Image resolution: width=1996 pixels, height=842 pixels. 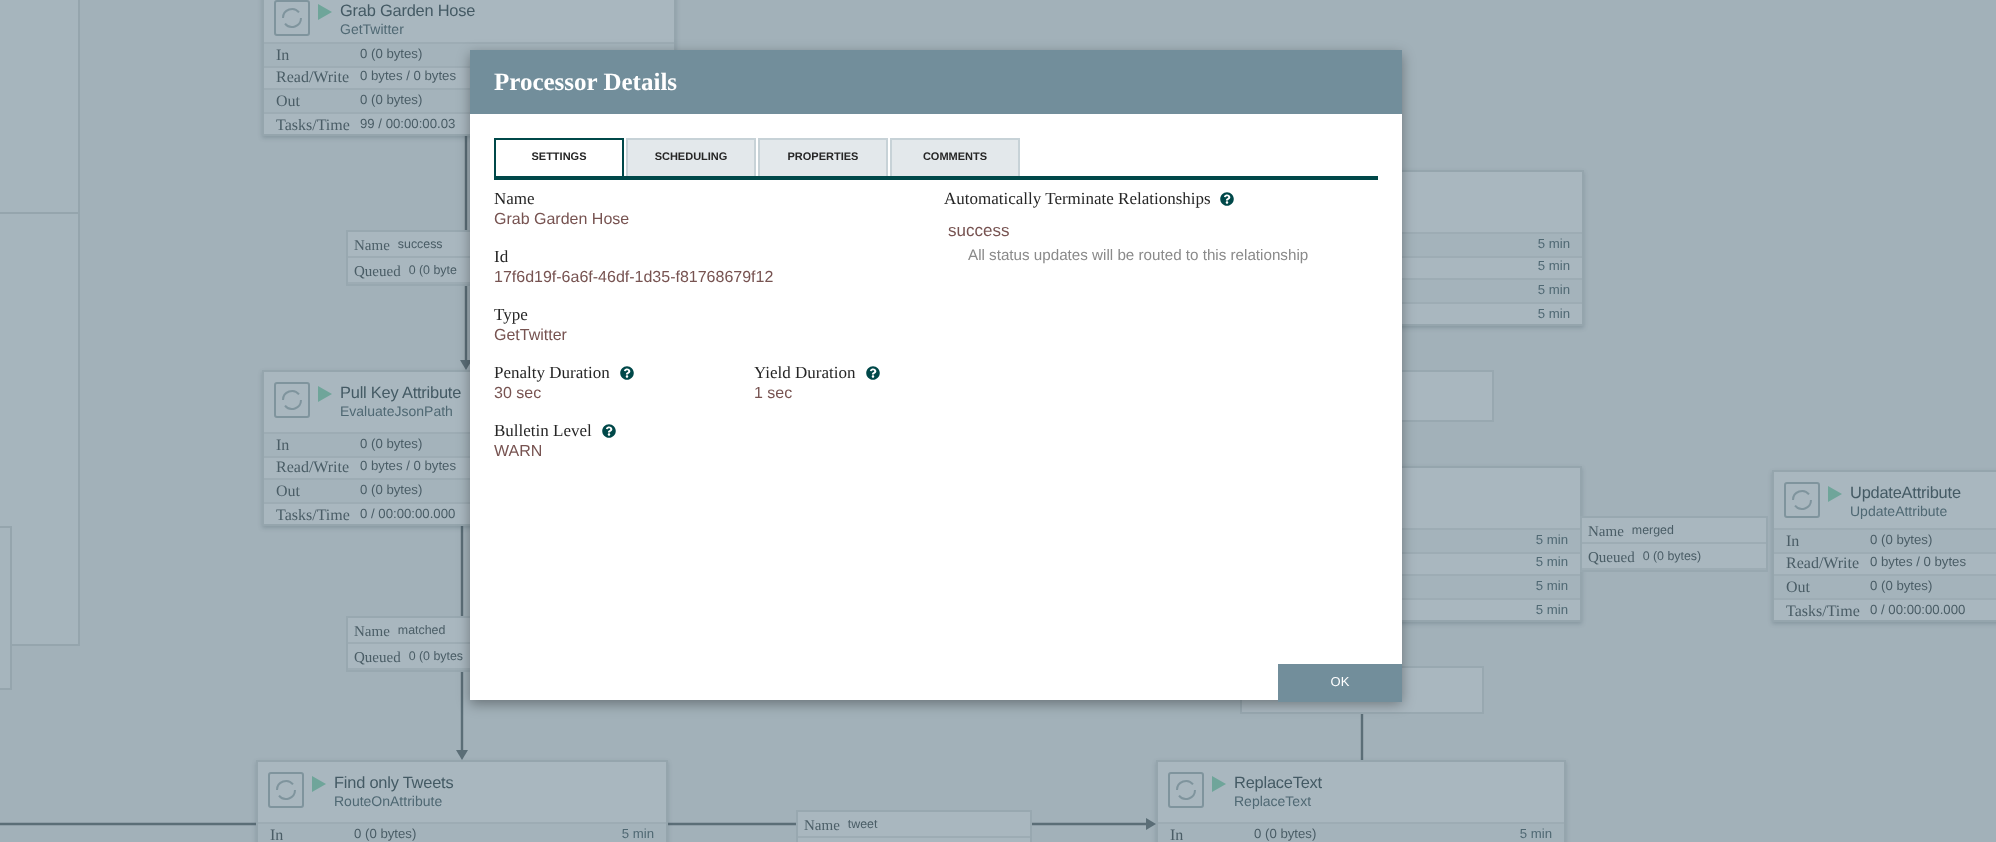 What do you see at coordinates (805, 372) in the screenshot?
I see `field-label: Yield Duration` at bounding box center [805, 372].